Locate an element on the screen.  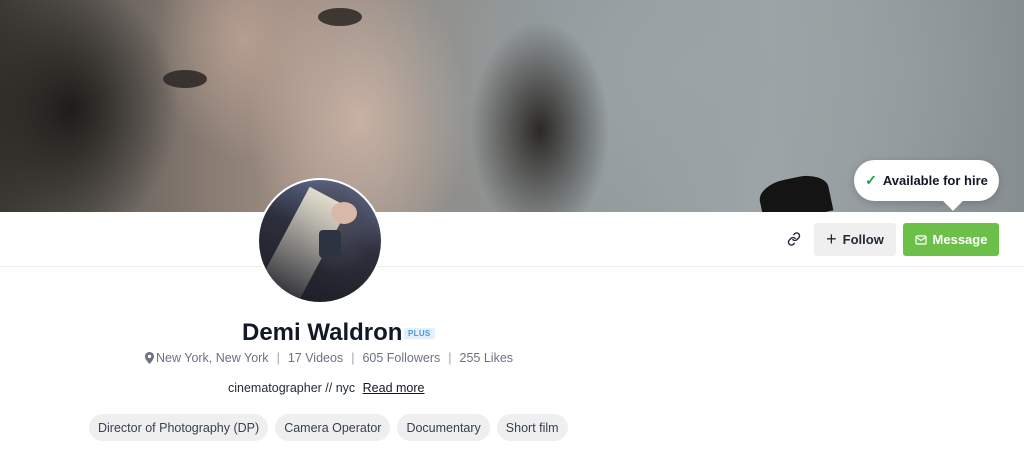
location-pin-icon is located at coordinates (149, 358).